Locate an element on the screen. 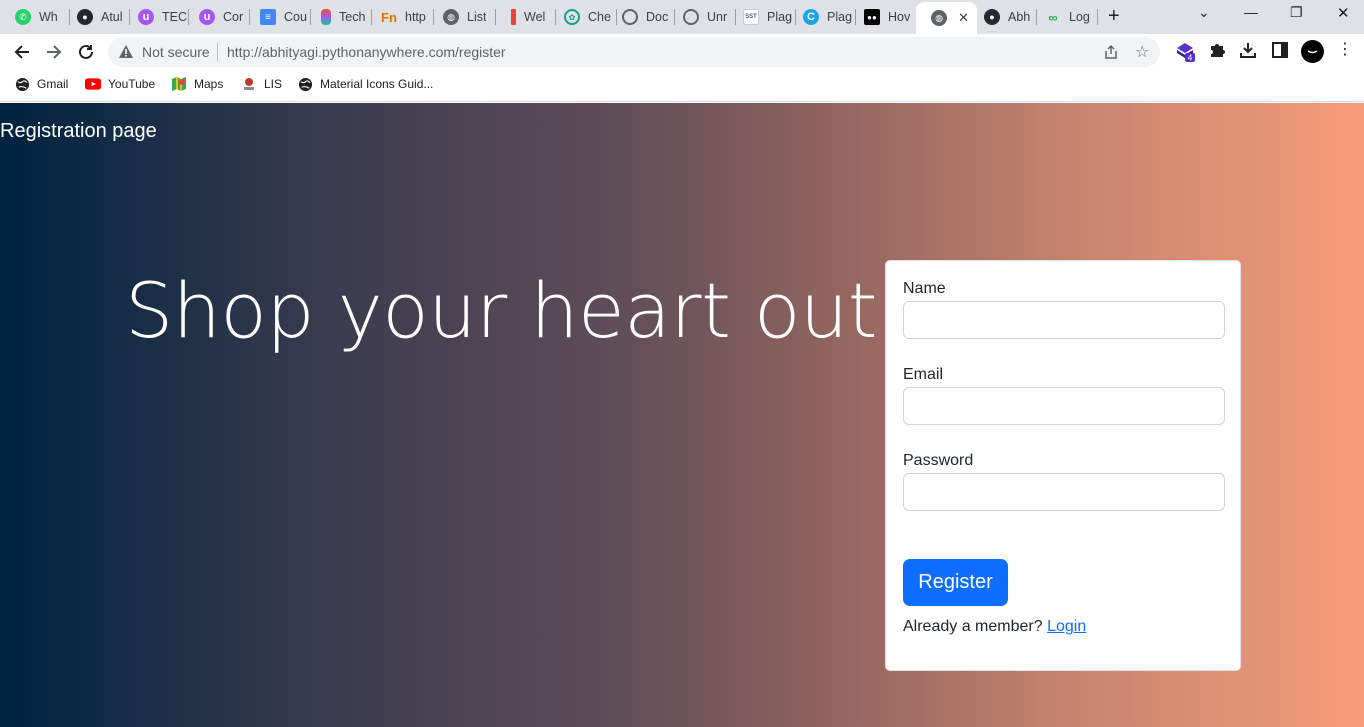 The image size is (1364, 727). google-docs-icon: ≡ is located at coordinates (268, 17).